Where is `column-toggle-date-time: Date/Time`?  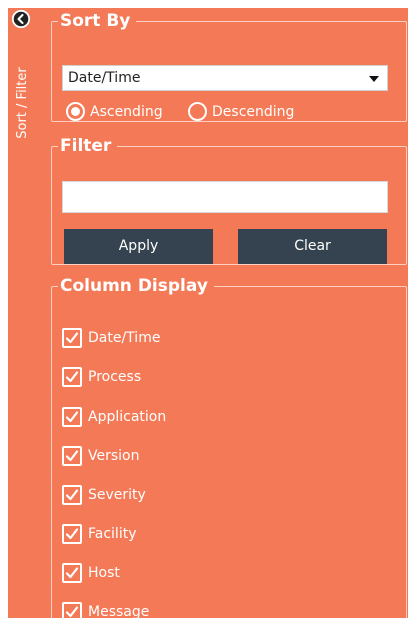 column-toggle-date-time: Date/Time is located at coordinates (111, 338).